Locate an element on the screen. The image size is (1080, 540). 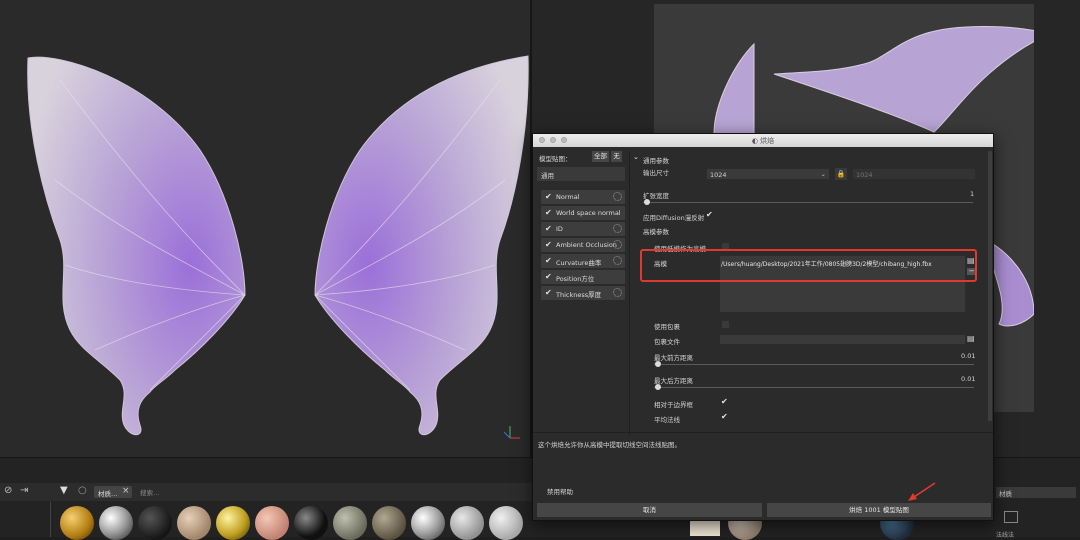
material-stone is located at coordinates (350, 523).